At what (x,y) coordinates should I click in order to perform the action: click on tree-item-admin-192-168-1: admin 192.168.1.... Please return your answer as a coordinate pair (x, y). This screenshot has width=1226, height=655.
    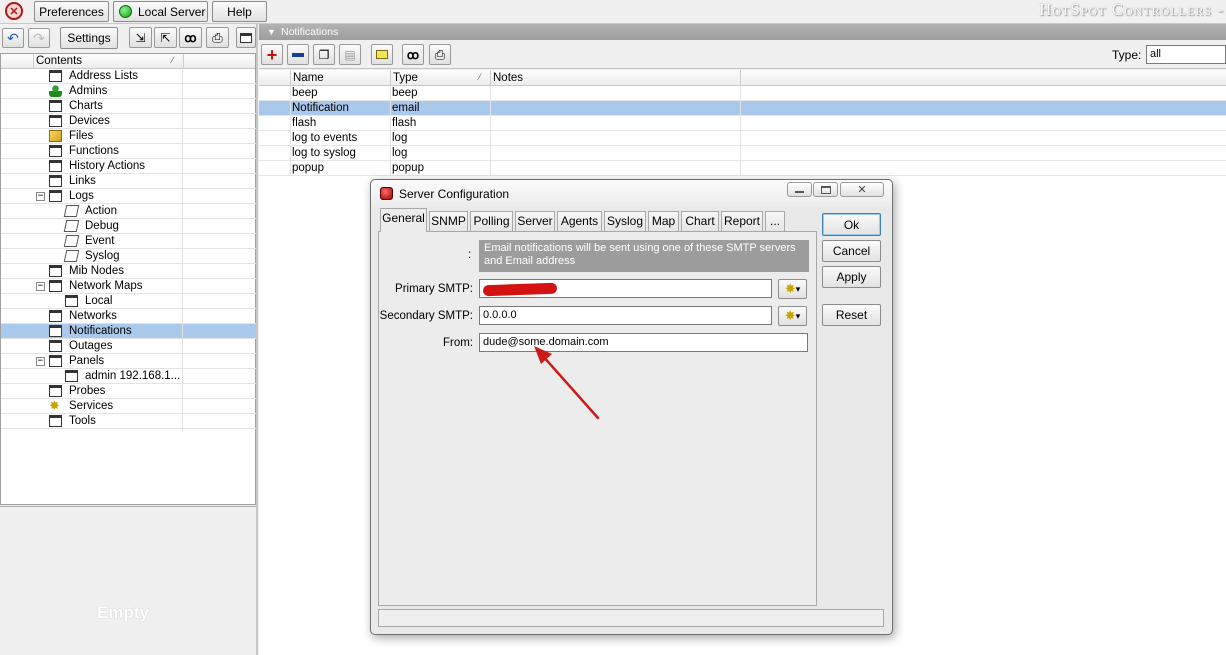
    Looking at the image, I should click on (128, 376).